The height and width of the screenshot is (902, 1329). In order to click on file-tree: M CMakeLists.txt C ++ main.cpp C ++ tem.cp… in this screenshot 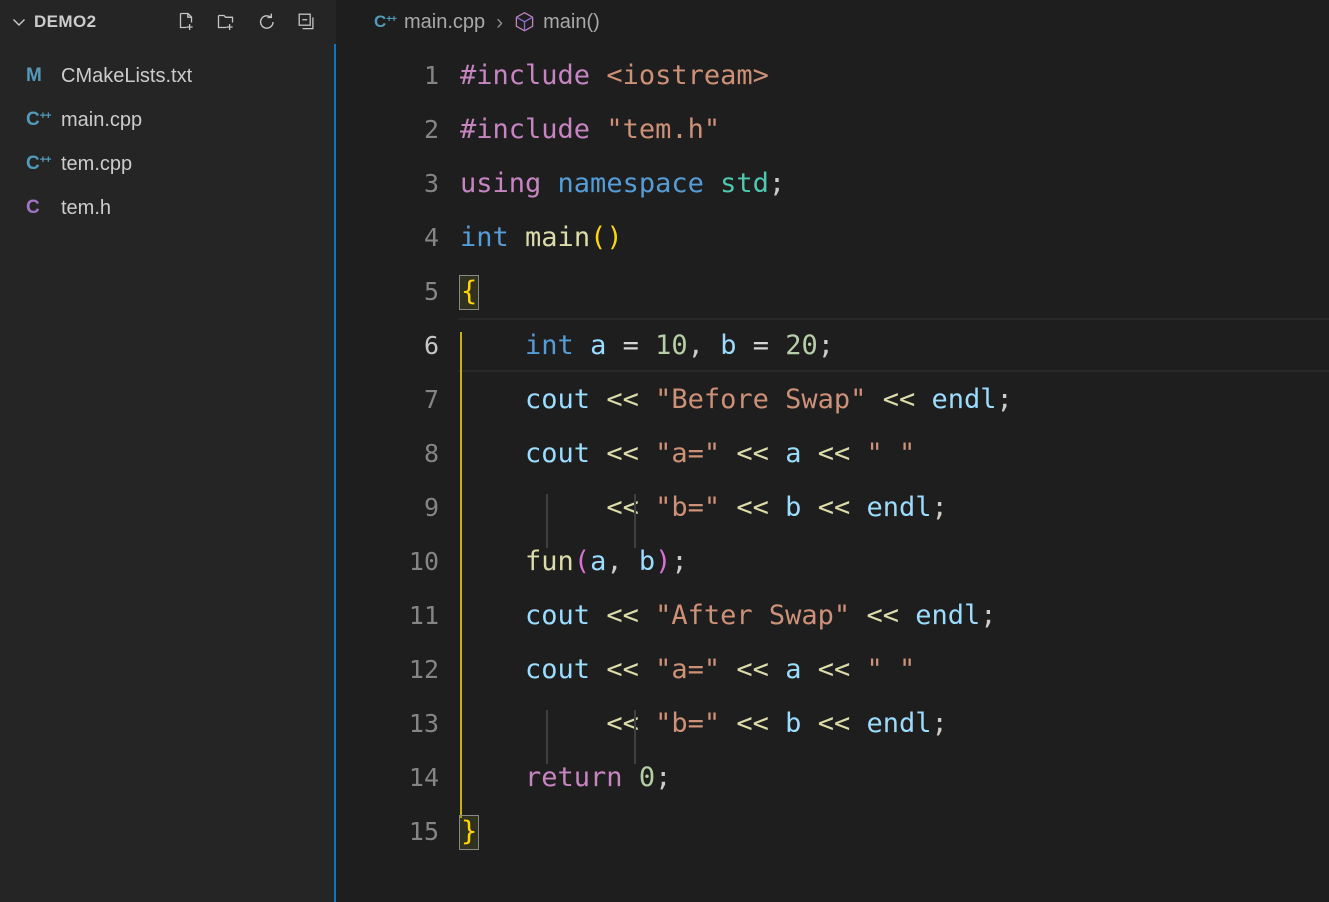, I will do `click(167, 137)`.